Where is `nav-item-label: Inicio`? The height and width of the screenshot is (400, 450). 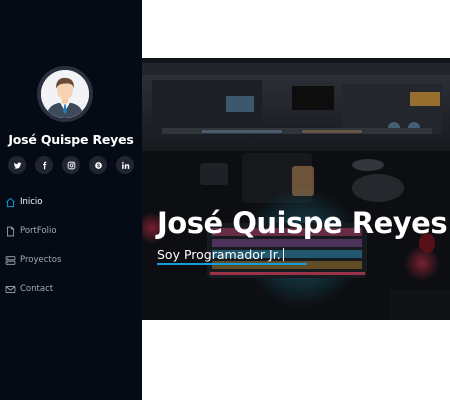
nav-item-label: Inicio is located at coordinates (31, 202).